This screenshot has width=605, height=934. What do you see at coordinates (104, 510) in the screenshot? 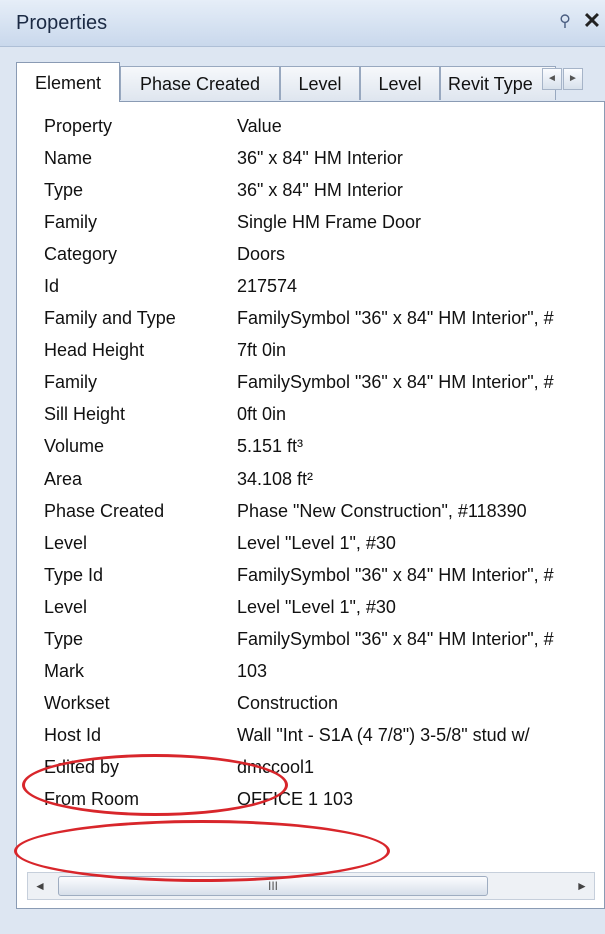
I see `property-name: Phase Created` at bounding box center [104, 510].